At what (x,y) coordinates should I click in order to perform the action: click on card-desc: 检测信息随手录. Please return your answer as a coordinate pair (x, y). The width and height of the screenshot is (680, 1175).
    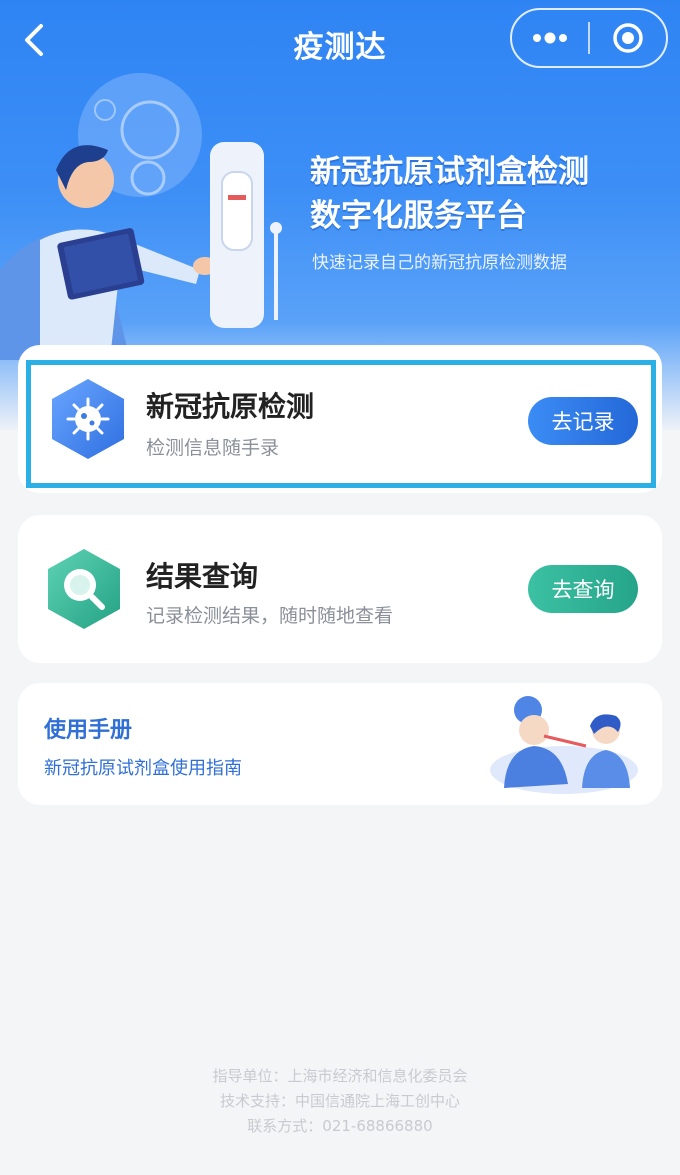
    Looking at the image, I should click on (213, 448).